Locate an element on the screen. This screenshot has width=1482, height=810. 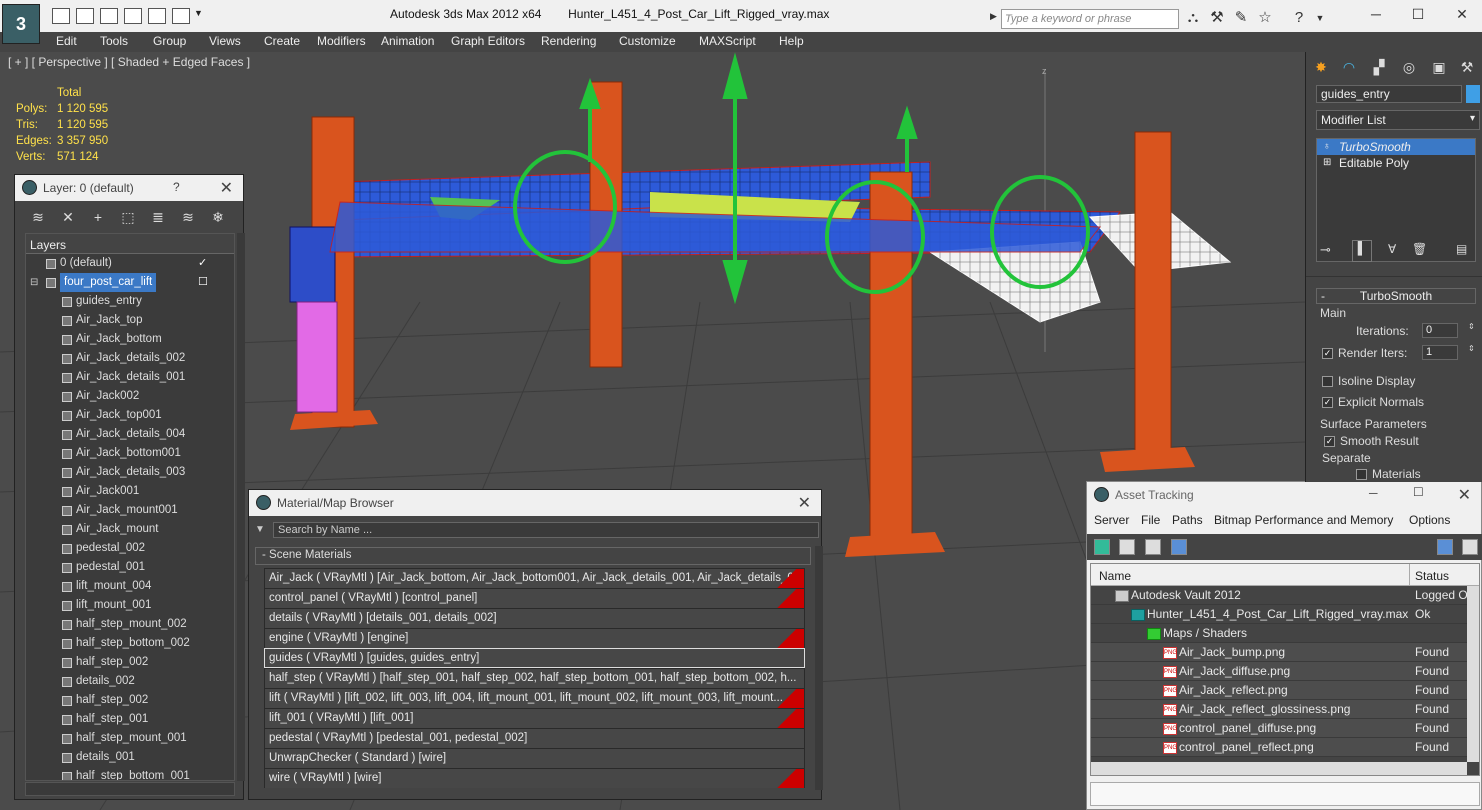
menu-modifiers: Modifiers is located at coordinates (341, 41).